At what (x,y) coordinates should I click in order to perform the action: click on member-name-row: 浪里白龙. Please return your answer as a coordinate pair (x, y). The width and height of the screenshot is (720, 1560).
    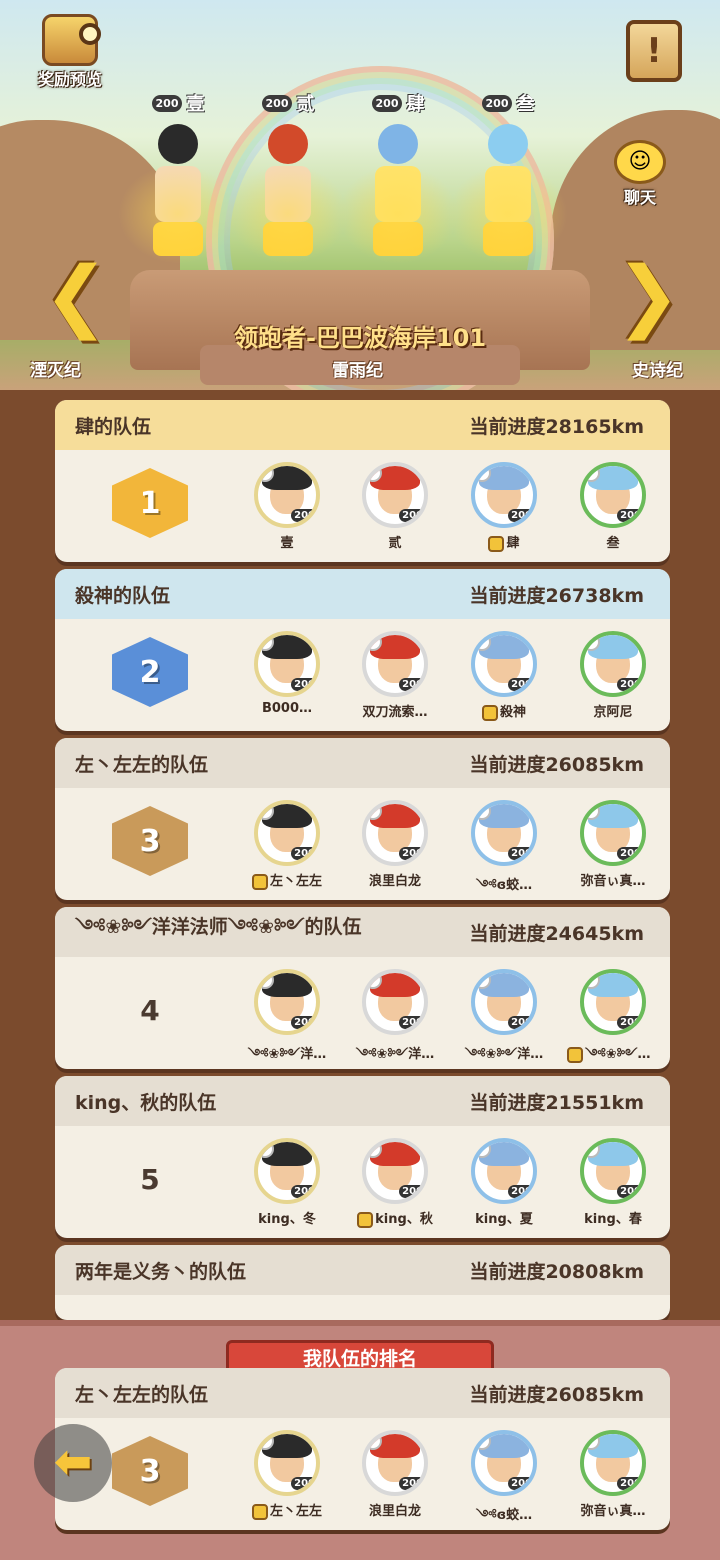
    Looking at the image, I should click on (395, 879).